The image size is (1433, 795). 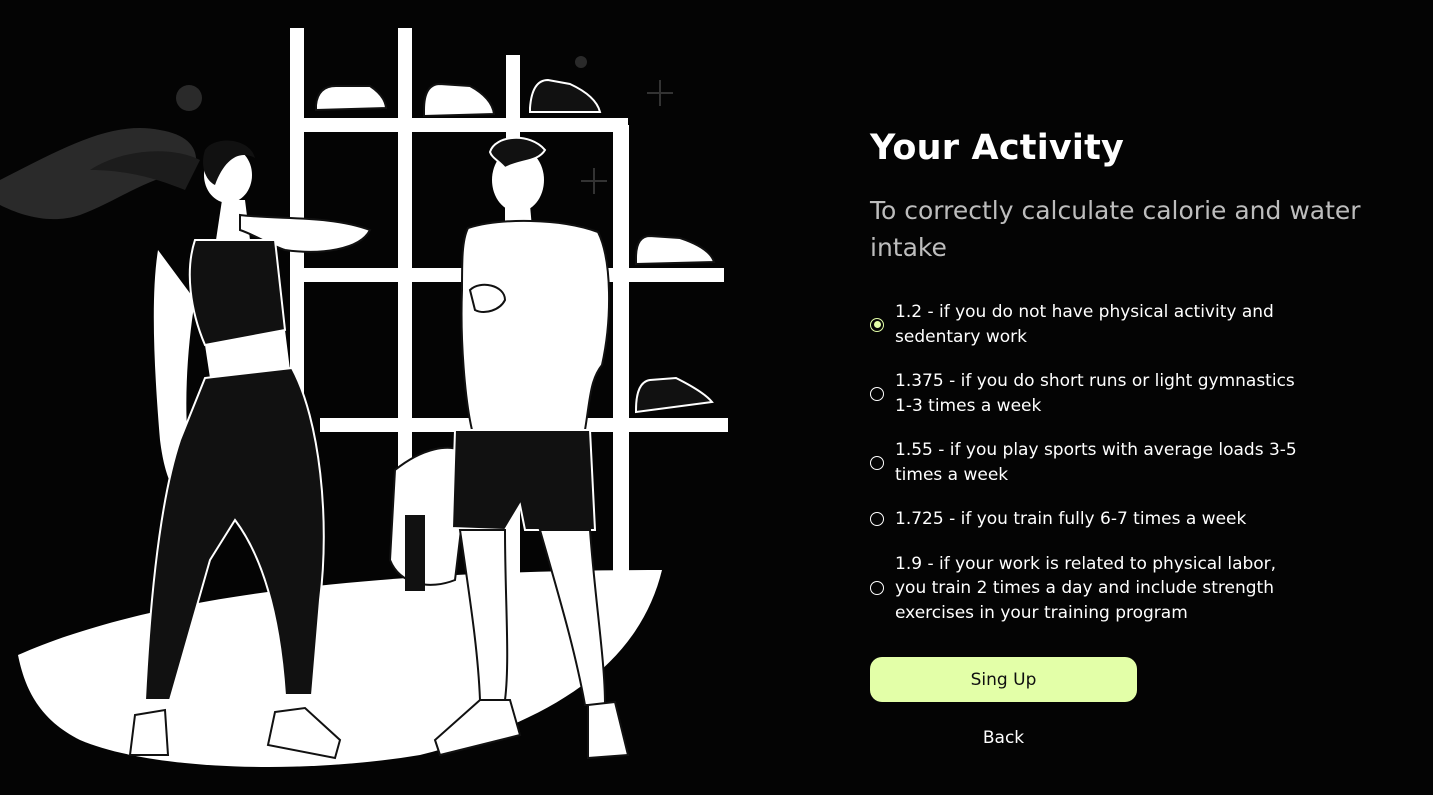 I want to click on page-title: Your Activity, so click(x=997, y=148).